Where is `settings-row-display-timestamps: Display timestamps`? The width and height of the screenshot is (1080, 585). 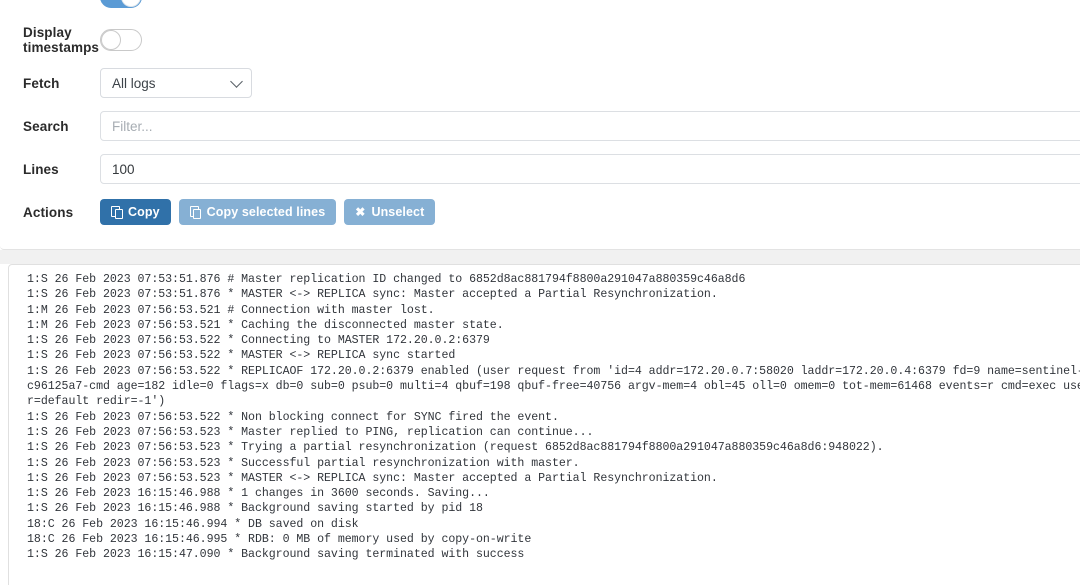 settings-row-display-timestamps: Display timestamps is located at coordinates (540, 40).